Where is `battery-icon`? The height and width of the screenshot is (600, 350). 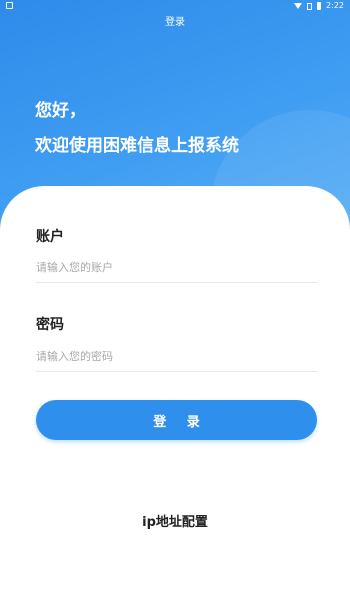 battery-icon is located at coordinates (319, 6).